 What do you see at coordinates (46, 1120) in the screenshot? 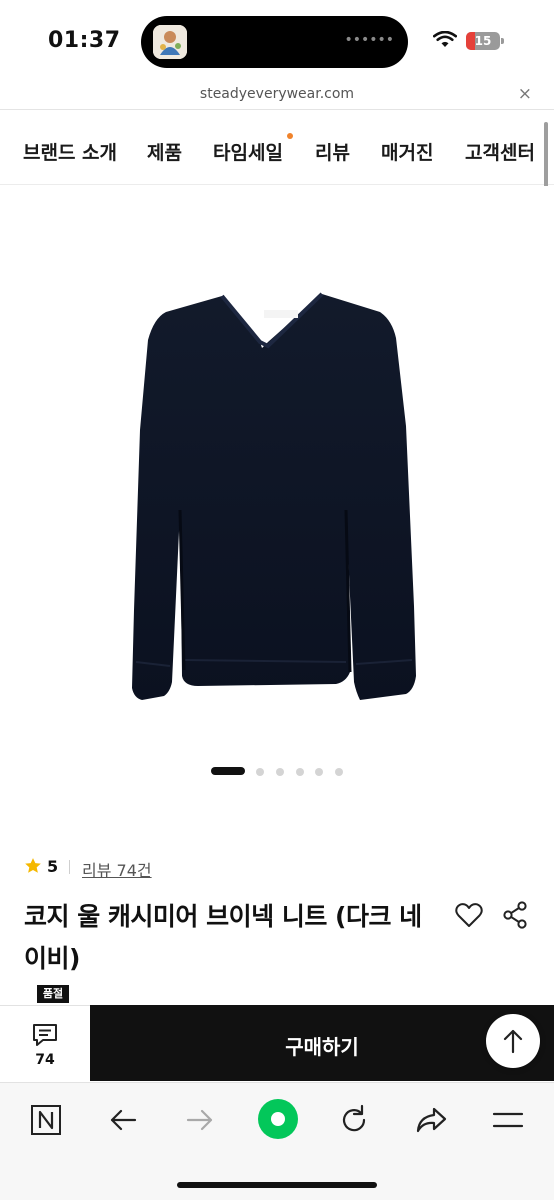
I see `naver-n-icon` at bounding box center [46, 1120].